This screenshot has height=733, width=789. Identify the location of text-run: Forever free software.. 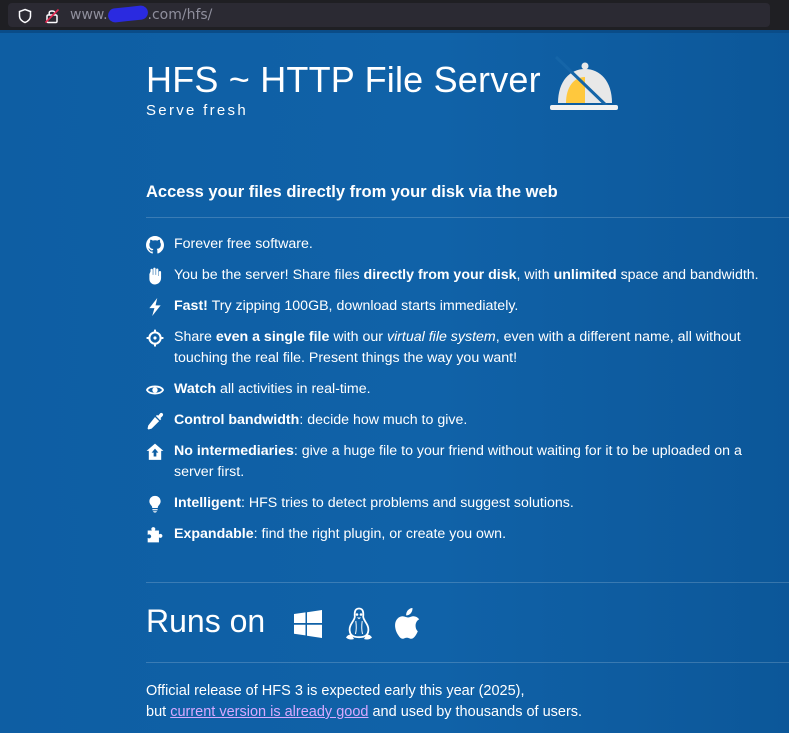
(243, 244).